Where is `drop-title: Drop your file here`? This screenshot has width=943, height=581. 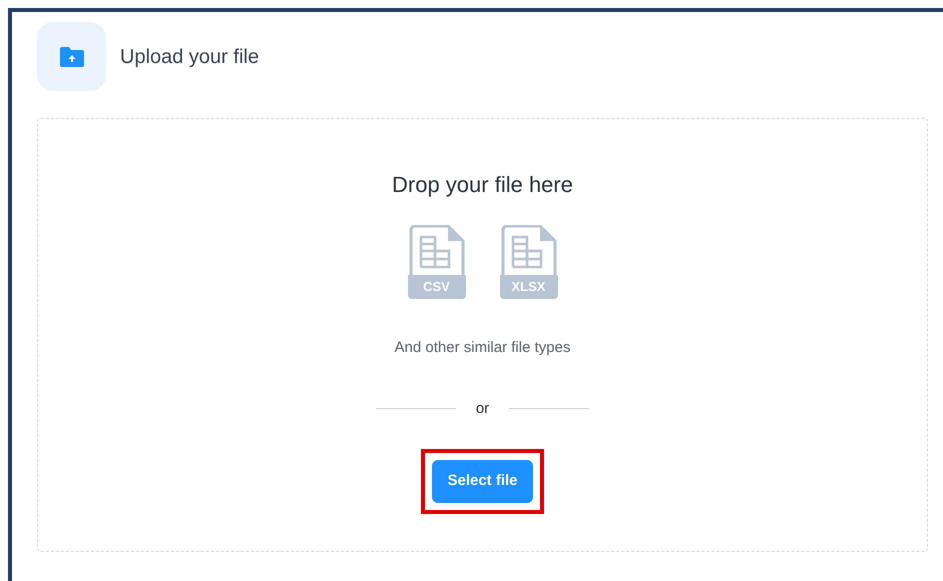 drop-title: Drop your file here is located at coordinates (482, 185).